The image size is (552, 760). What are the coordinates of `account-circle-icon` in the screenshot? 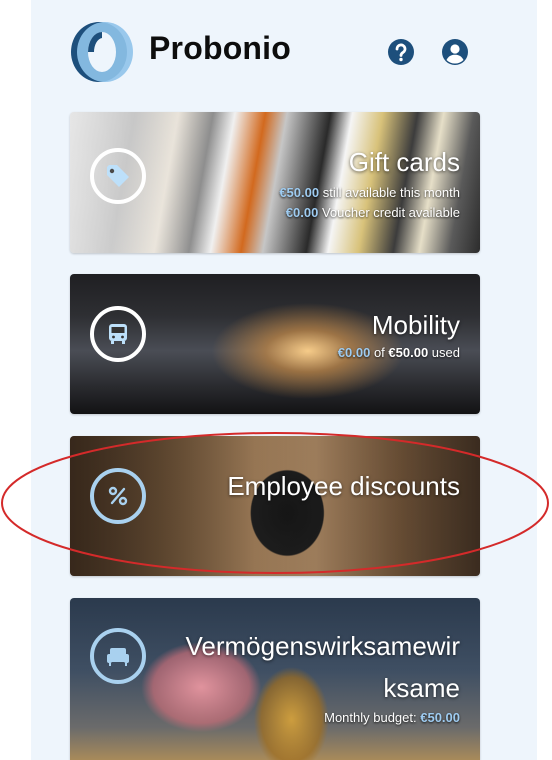 It's located at (455, 52).